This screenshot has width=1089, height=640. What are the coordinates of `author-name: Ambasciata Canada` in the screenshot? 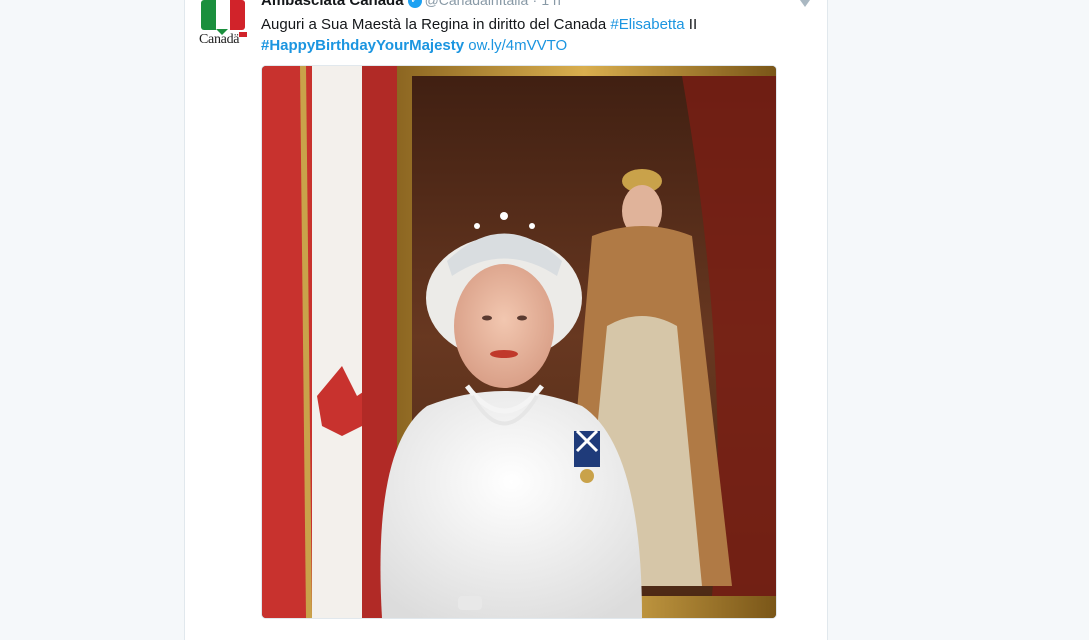 It's located at (332, 4).